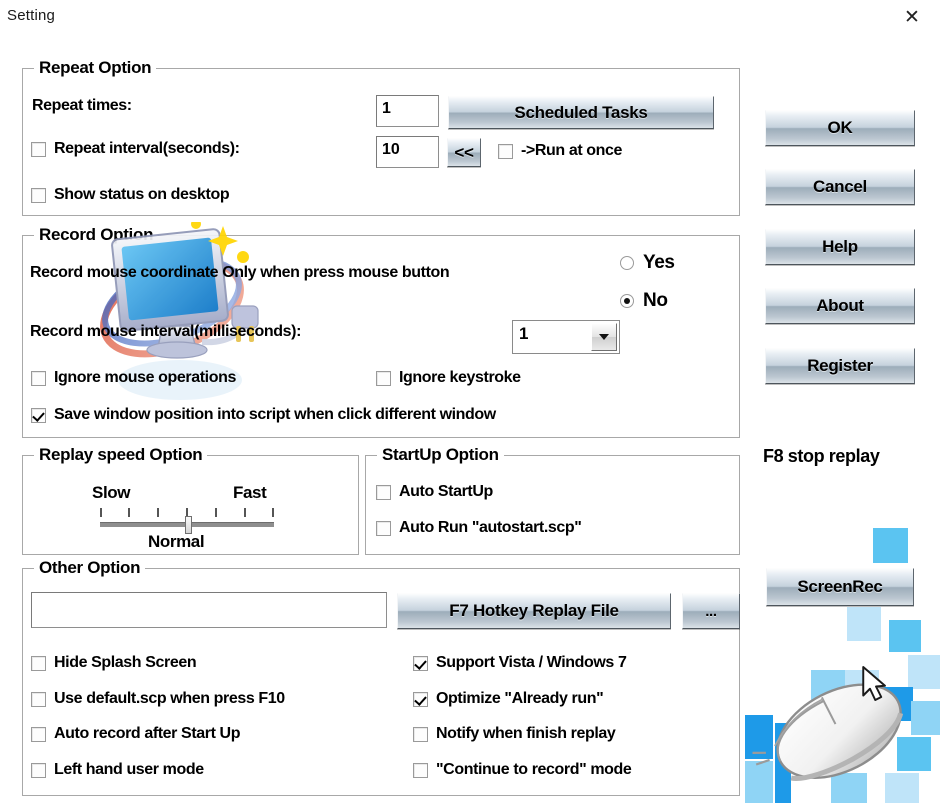  What do you see at coordinates (82, 105) in the screenshot?
I see `repeat-times-label: Repeat times:` at bounding box center [82, 105].